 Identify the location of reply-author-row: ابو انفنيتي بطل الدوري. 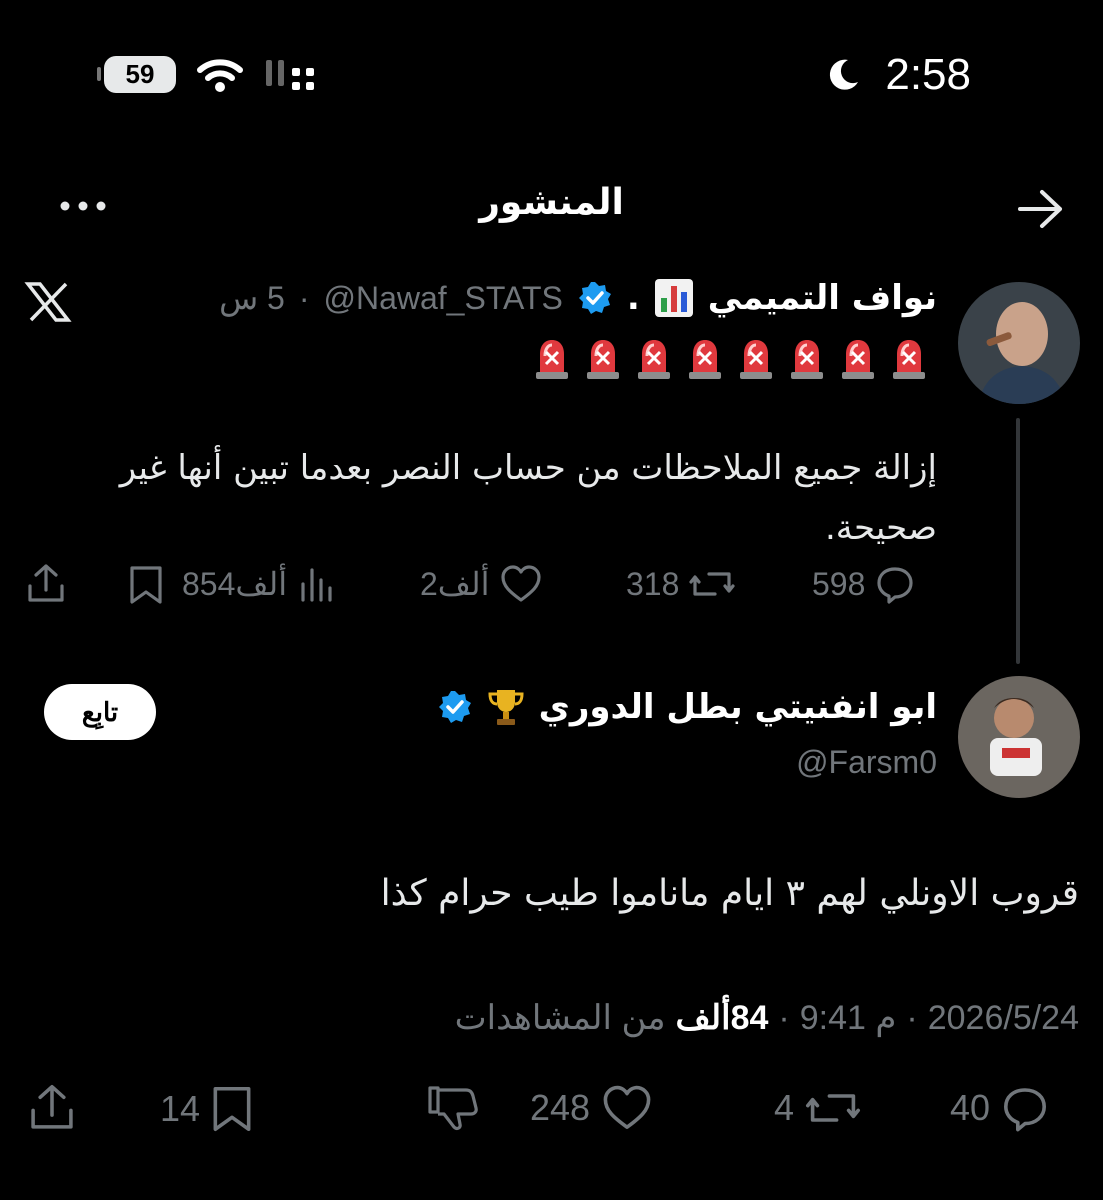
(687, 707).